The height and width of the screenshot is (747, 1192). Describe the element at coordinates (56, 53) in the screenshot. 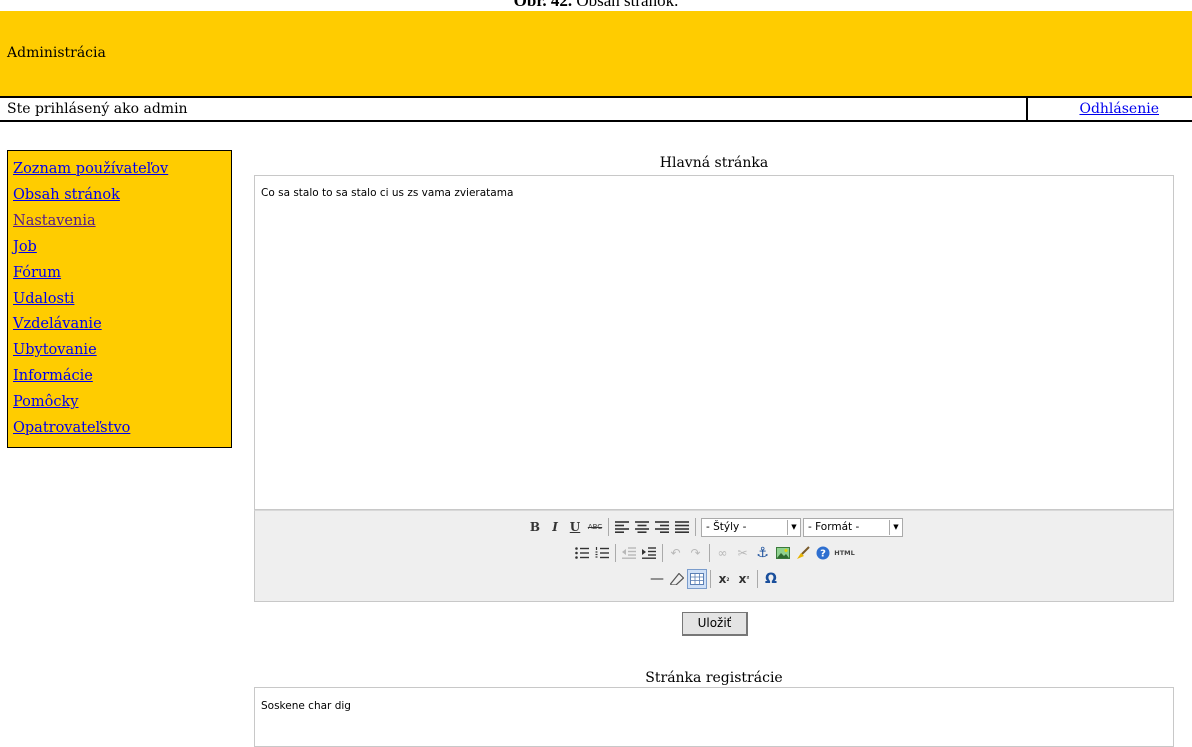

I see `app-title: Administrácia` at that location.